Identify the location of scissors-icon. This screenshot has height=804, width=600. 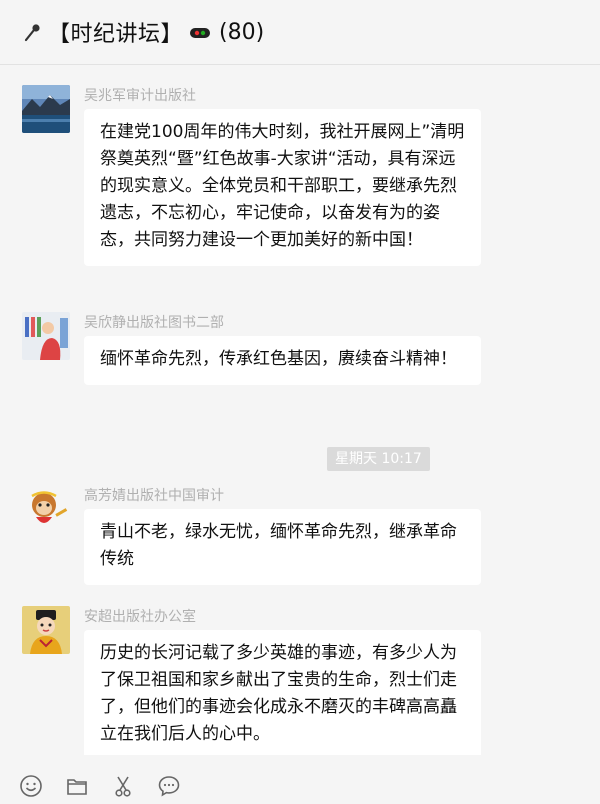
(123, 786).